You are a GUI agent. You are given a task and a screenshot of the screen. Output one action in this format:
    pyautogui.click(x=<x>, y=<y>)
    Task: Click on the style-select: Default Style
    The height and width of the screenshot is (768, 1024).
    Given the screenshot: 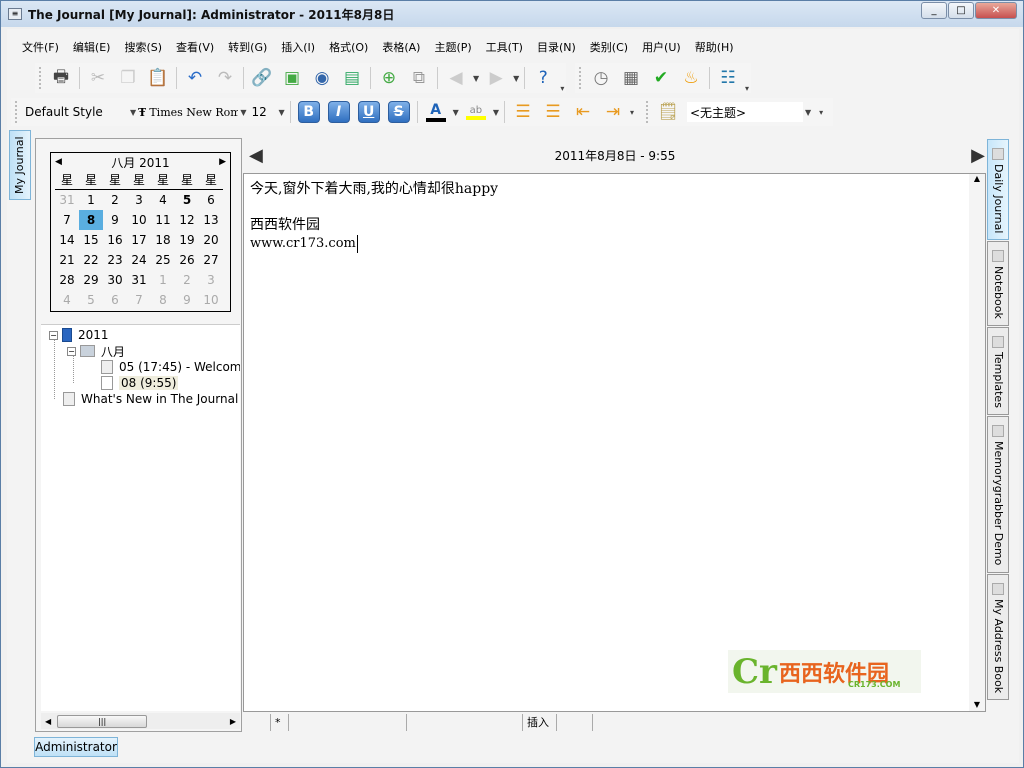 What is the action you would take?
    pyautogui.click(x=75, y=112)
    